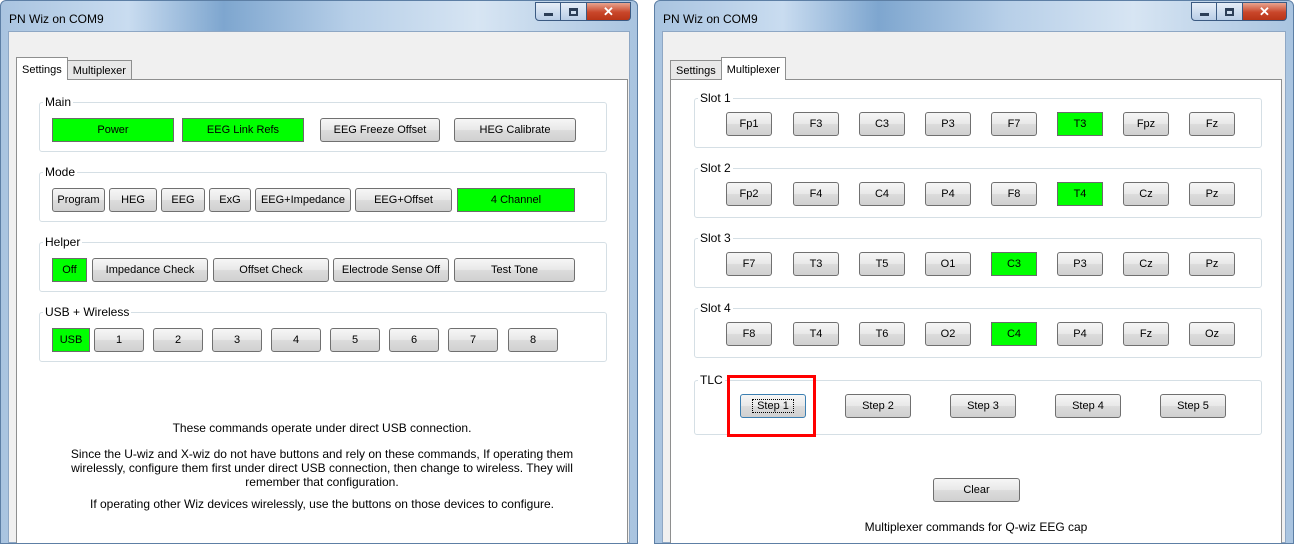 Image resolution: width=1294 pixels, height=544 pixels. I want to click on wireless-8-button: 8, so click(533, 340).